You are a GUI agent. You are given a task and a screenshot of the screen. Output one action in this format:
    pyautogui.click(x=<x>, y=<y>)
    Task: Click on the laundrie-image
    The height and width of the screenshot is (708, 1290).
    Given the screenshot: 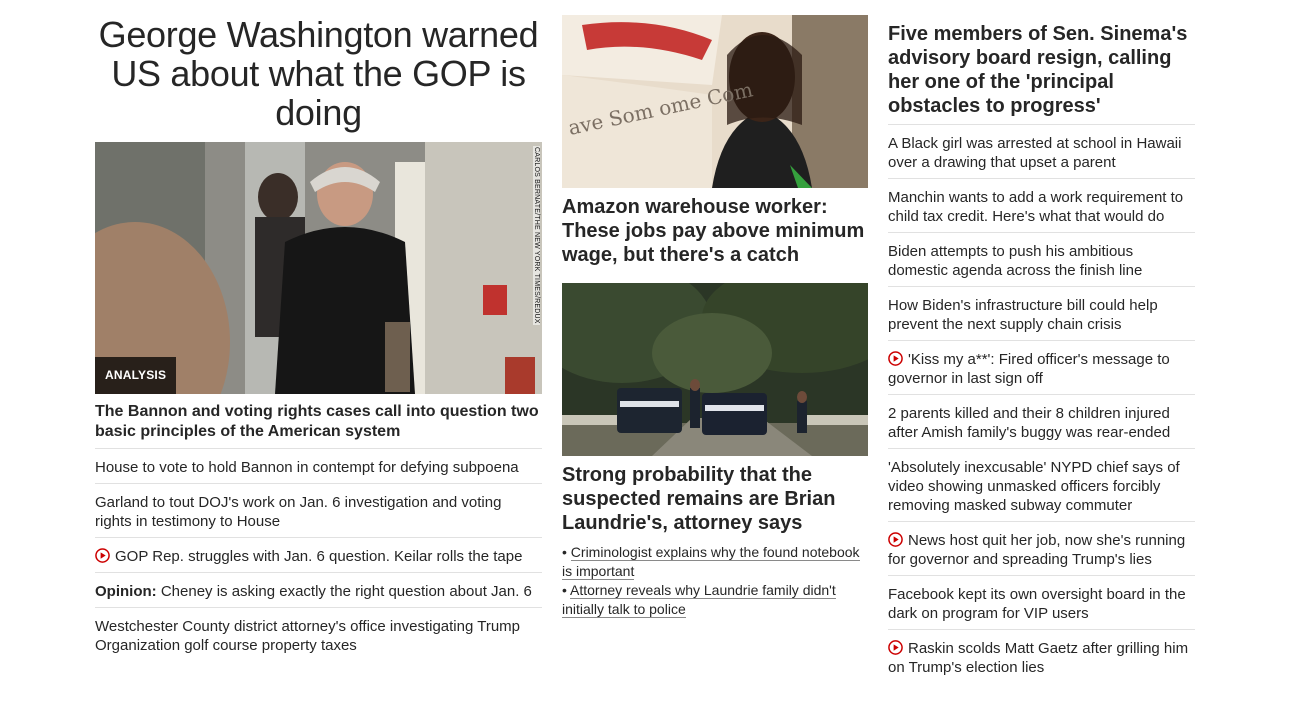 What is the action you would take?
    pyautogui.click(x=715, y=369)
    